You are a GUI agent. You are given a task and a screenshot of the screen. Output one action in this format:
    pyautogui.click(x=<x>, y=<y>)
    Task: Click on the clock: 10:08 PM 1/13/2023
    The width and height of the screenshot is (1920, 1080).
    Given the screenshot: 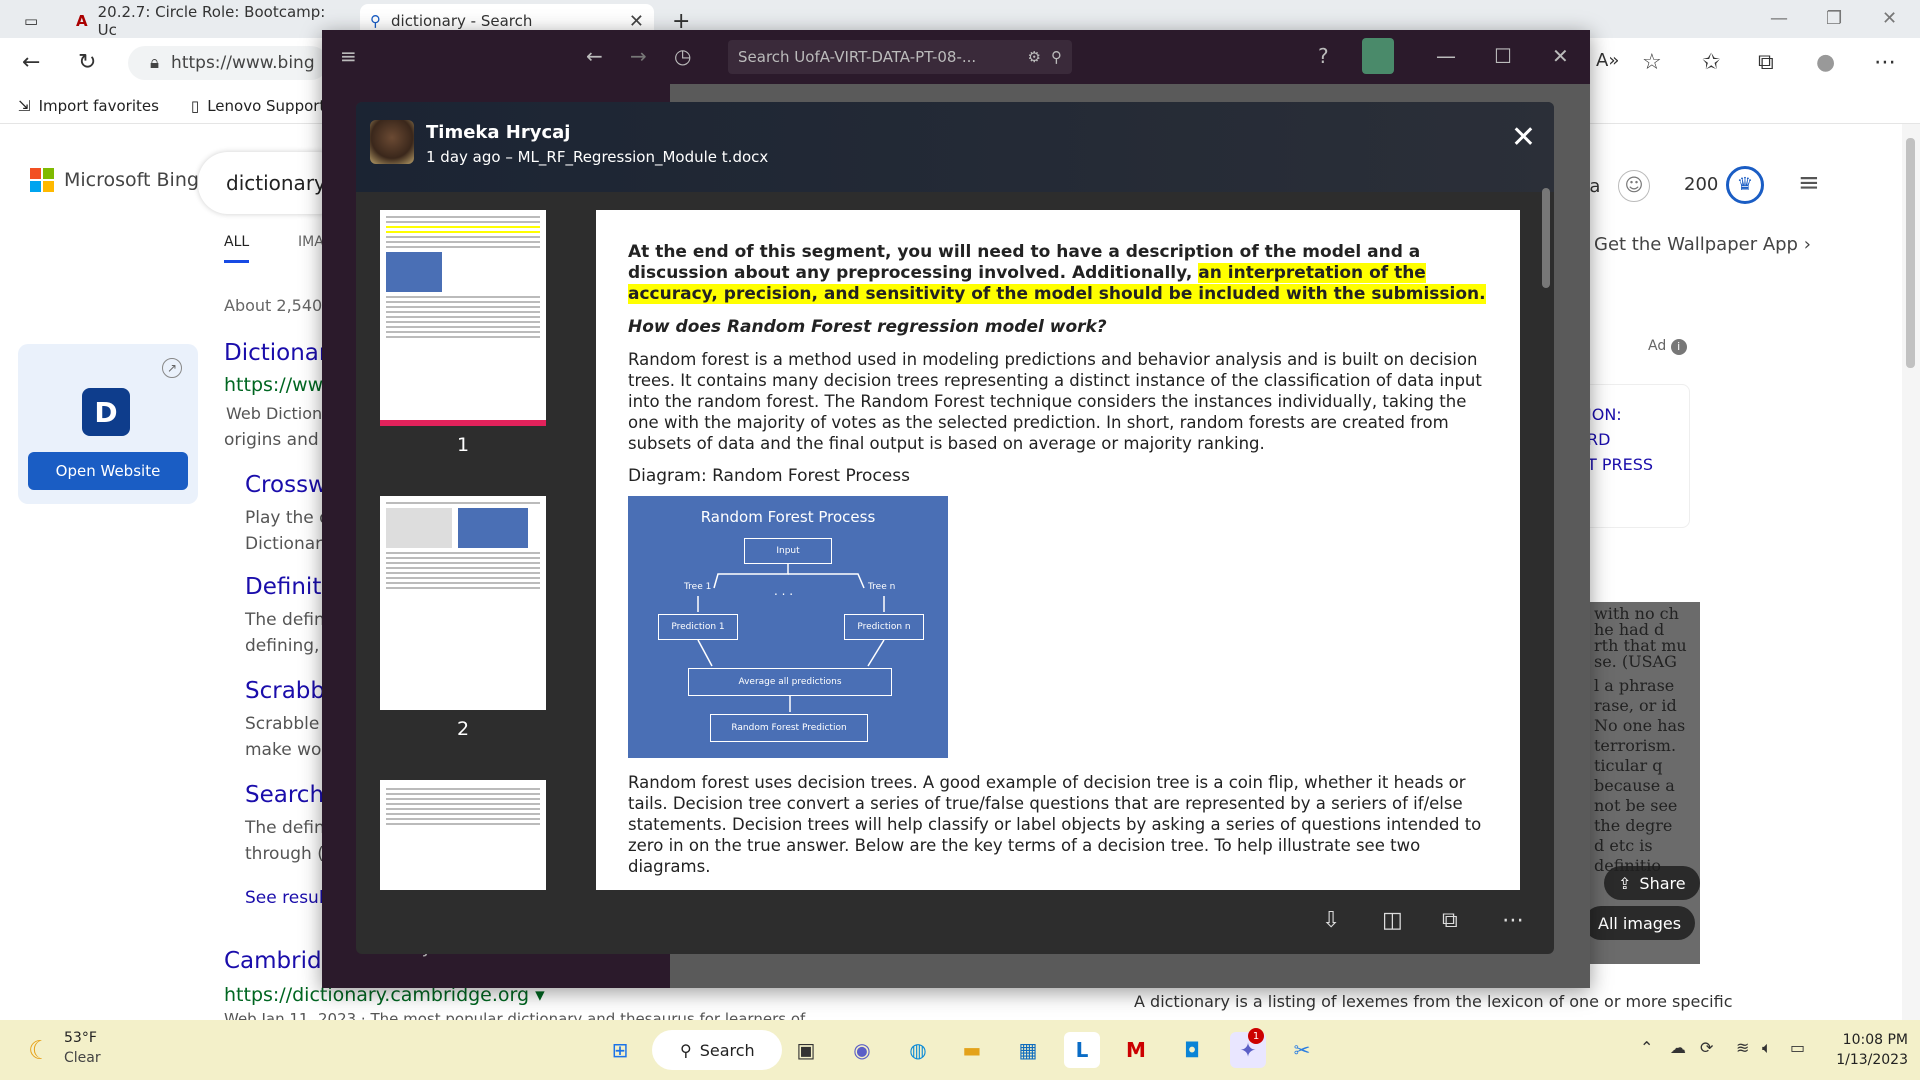 What is the action you would take?
    pyautogui.click(x=1872, y=1050)
    